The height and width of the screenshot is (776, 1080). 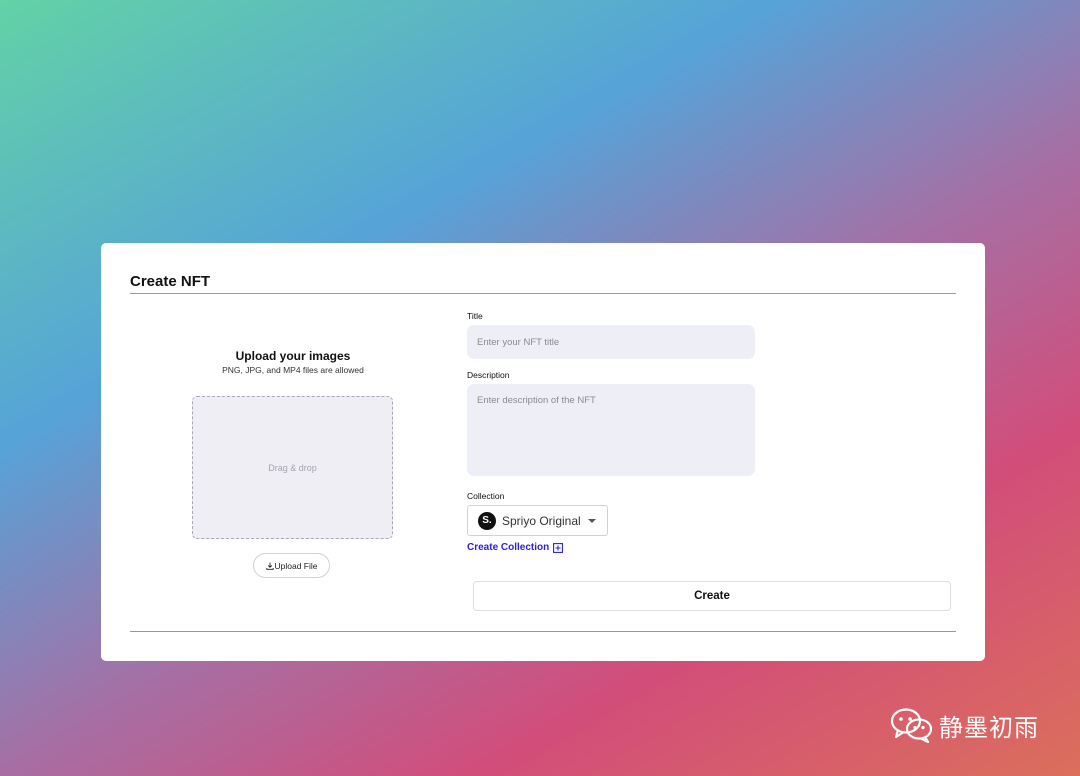 What do you see at coordinates (558, 547) in the screenshot?
I see `plus-square-icon` at bounding box center [558, 547].